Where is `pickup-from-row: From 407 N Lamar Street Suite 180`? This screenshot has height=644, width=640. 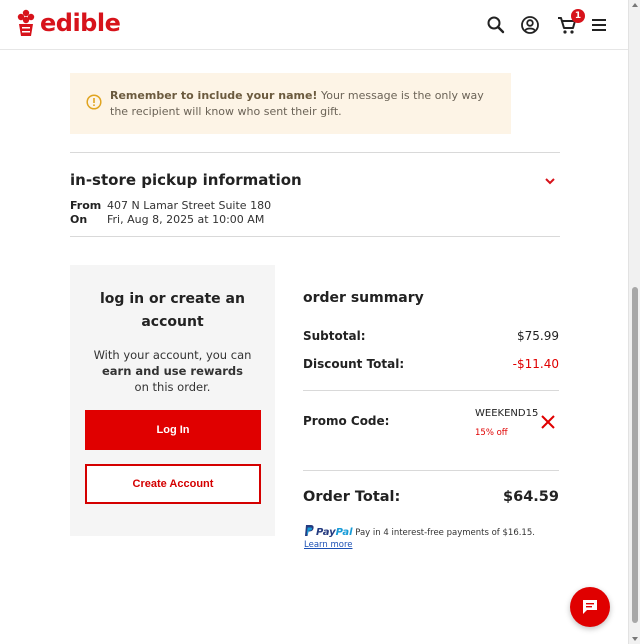 pickup-from-row: From 407 N Lamar Street Suite 180 is located at coordinates (170, 205).